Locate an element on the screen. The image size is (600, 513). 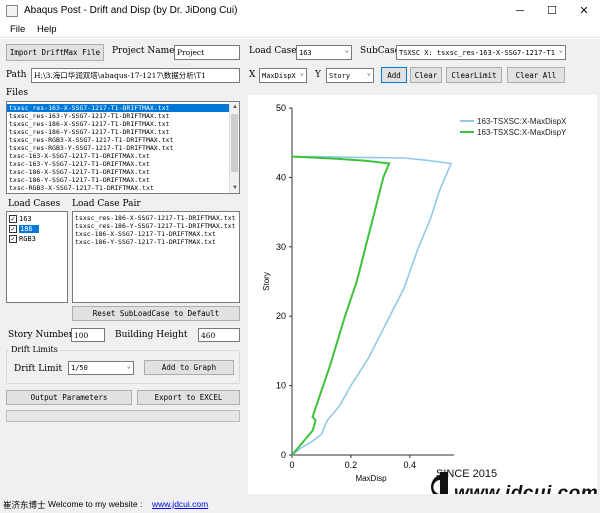
drift-limit-label: Drift Limit is located at coordinates (38, 369).